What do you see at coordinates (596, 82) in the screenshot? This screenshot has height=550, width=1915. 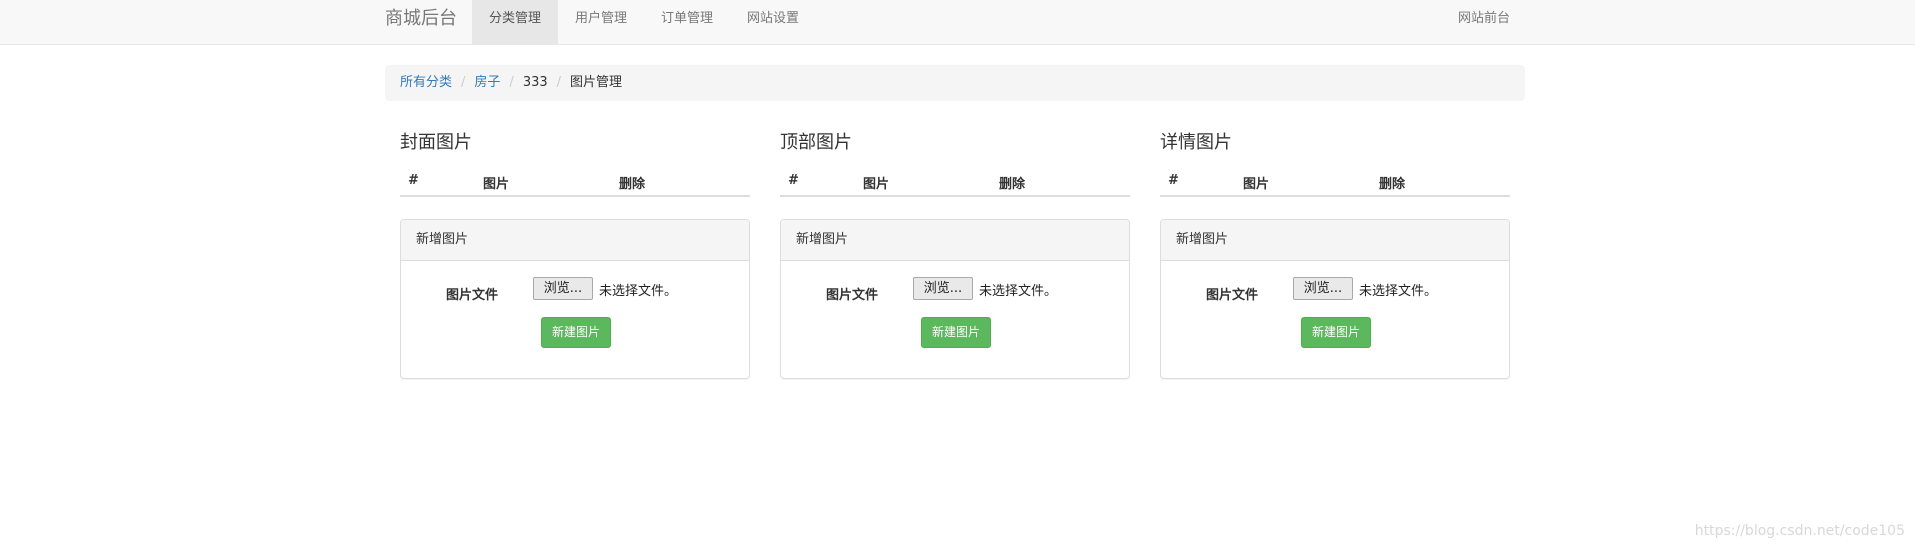 I see `breadcrumb-image-management: 图片管理` at bounding box center [596, 82].